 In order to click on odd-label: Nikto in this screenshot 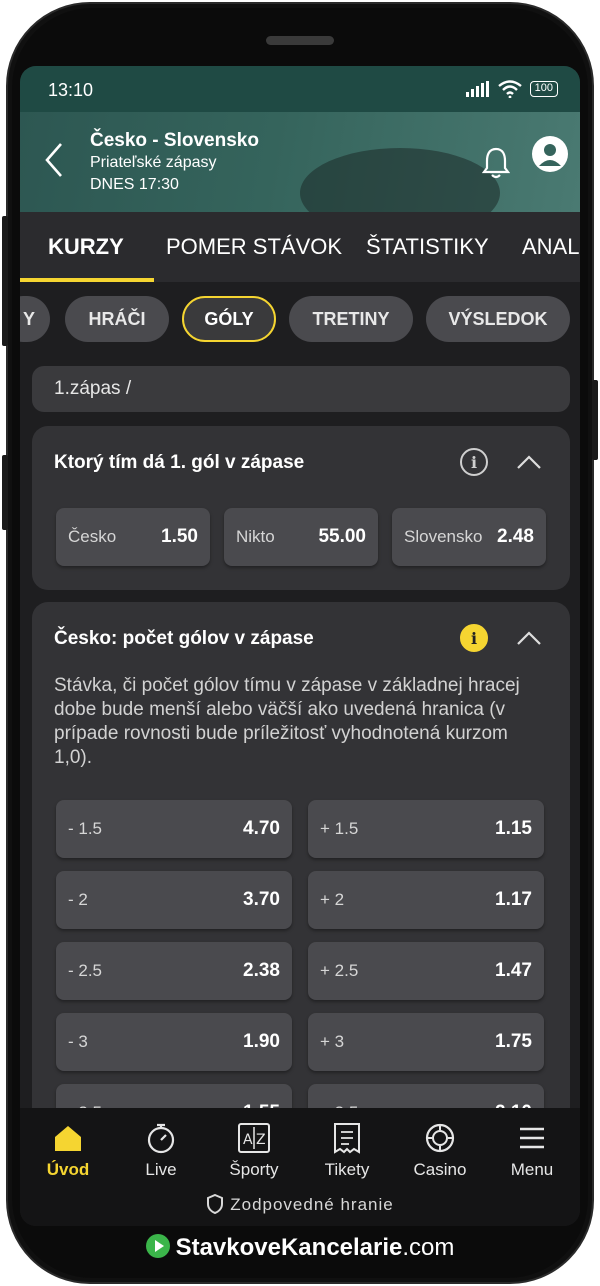, I will do `click(255, 536)`.